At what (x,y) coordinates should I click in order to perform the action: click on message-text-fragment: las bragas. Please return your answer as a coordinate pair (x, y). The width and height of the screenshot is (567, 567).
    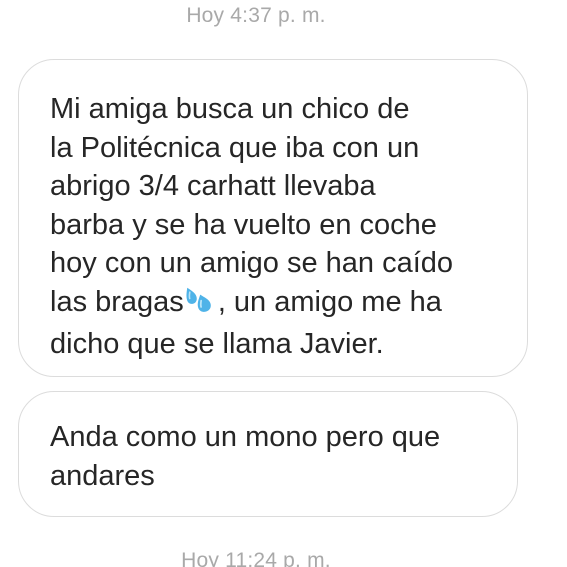
    Looking at the image, I should click on (117, 301).